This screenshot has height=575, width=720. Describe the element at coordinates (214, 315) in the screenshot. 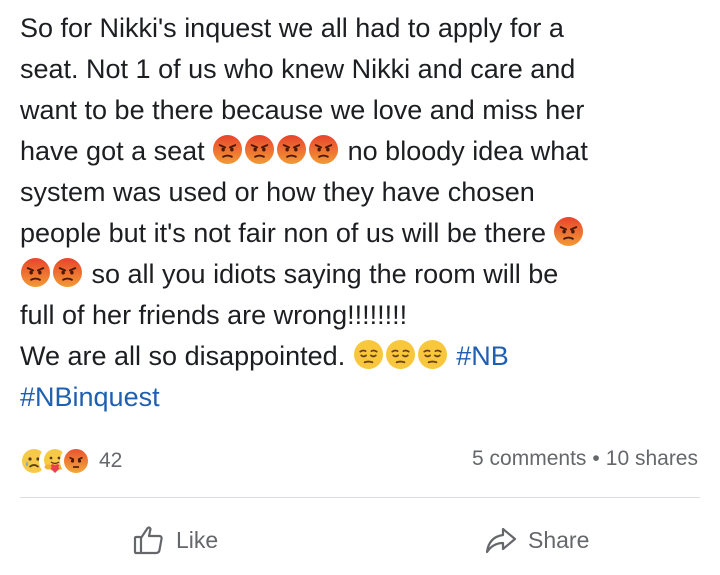

I see `post-text-segment: full of her friends are wrong!!!!!!!!` at that location.